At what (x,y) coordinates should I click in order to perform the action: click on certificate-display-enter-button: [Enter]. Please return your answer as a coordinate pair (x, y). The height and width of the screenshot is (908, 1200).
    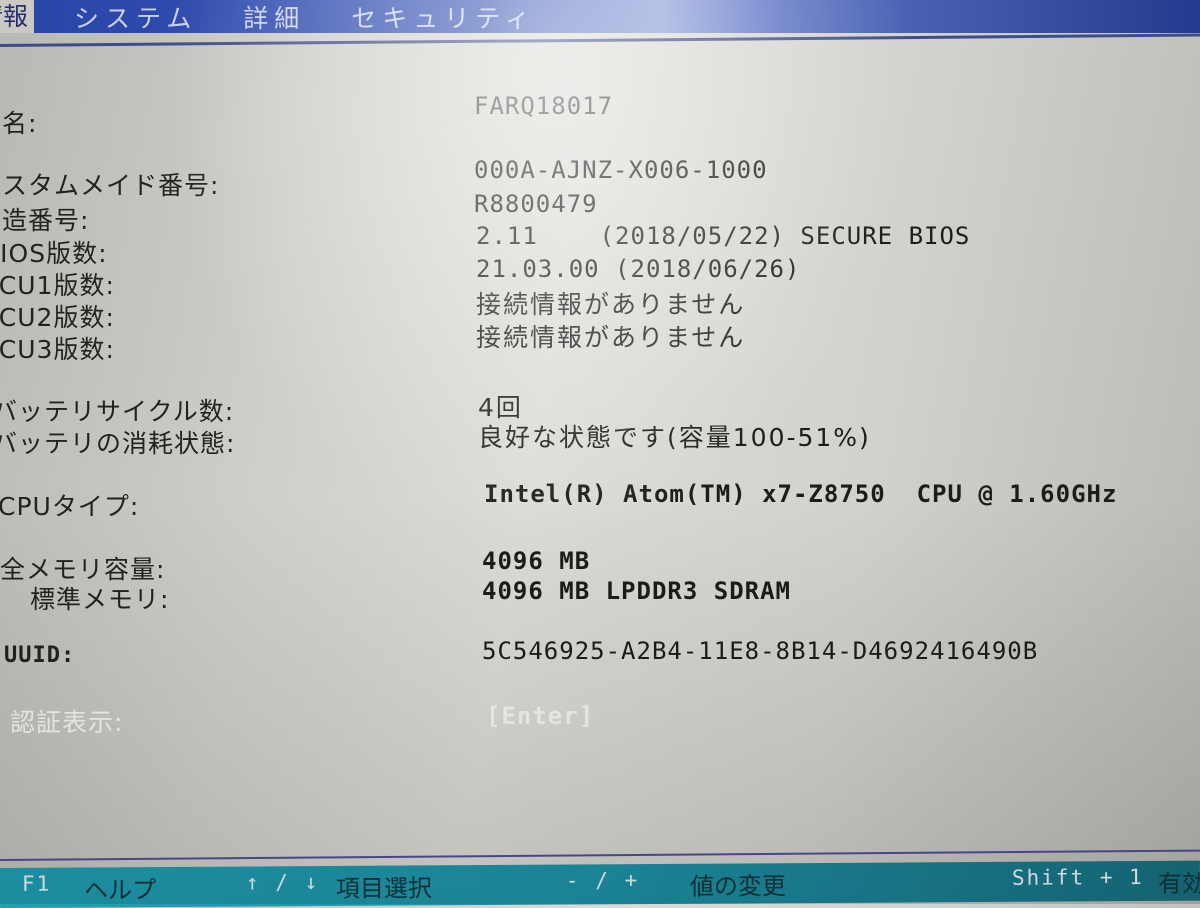
    Looking at the image, I should click on (540, 716).